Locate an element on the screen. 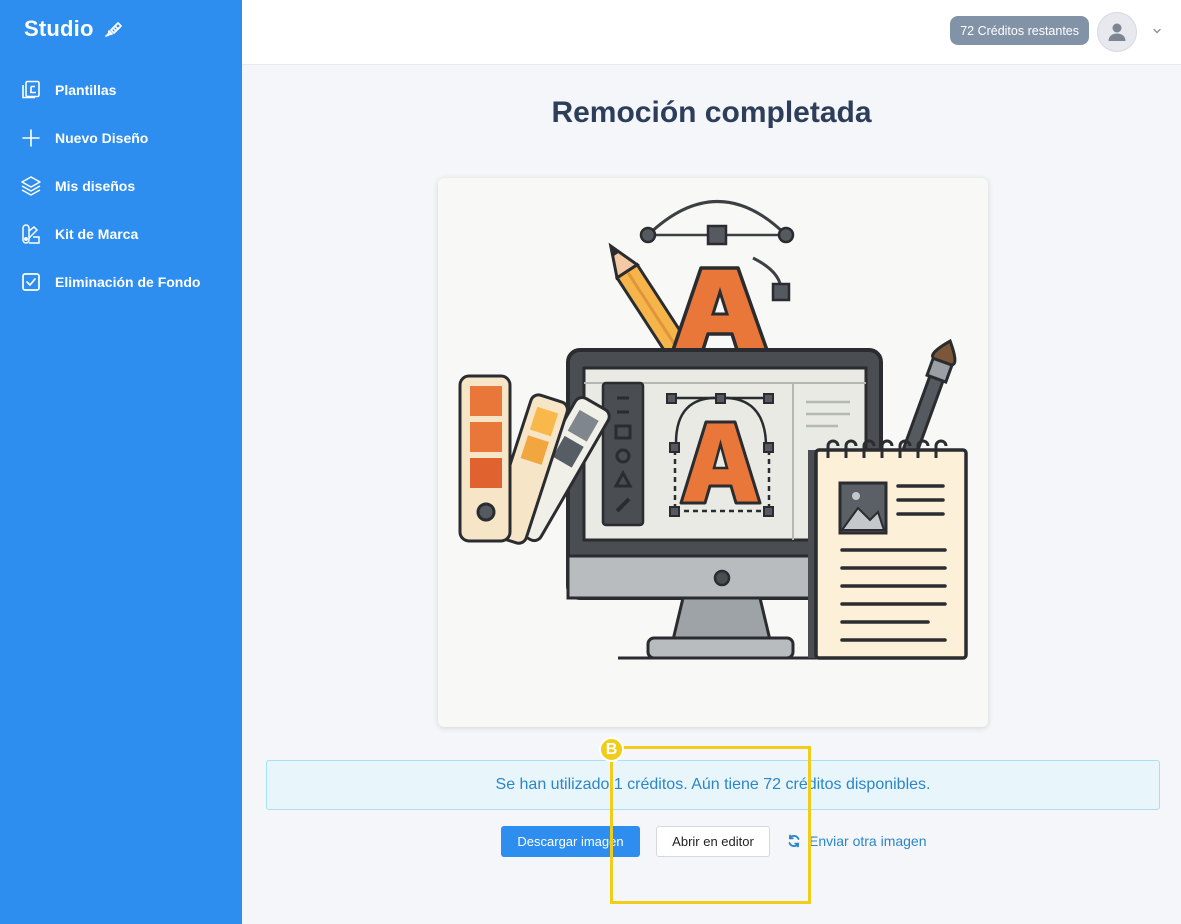 The image size is (1181, 924). sidebar-item-kit-de-marca: Kit de Marca is located at coordinates (121, 234).